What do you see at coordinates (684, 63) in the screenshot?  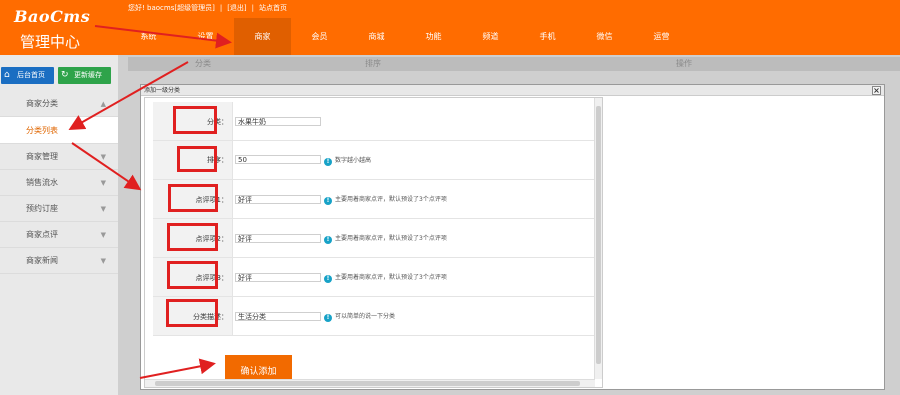 I see `column-header-actions: 操作` at bounding box center [684, 63].